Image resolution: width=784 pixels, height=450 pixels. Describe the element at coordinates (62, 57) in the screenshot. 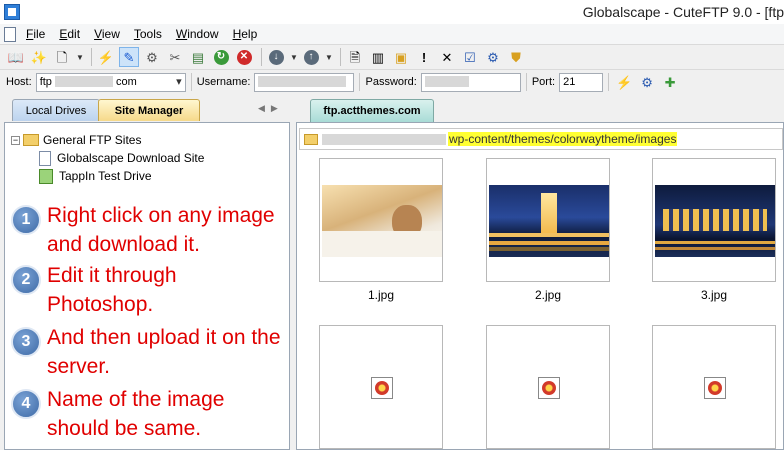

I see `new-document-icon: 🗋` at that location.